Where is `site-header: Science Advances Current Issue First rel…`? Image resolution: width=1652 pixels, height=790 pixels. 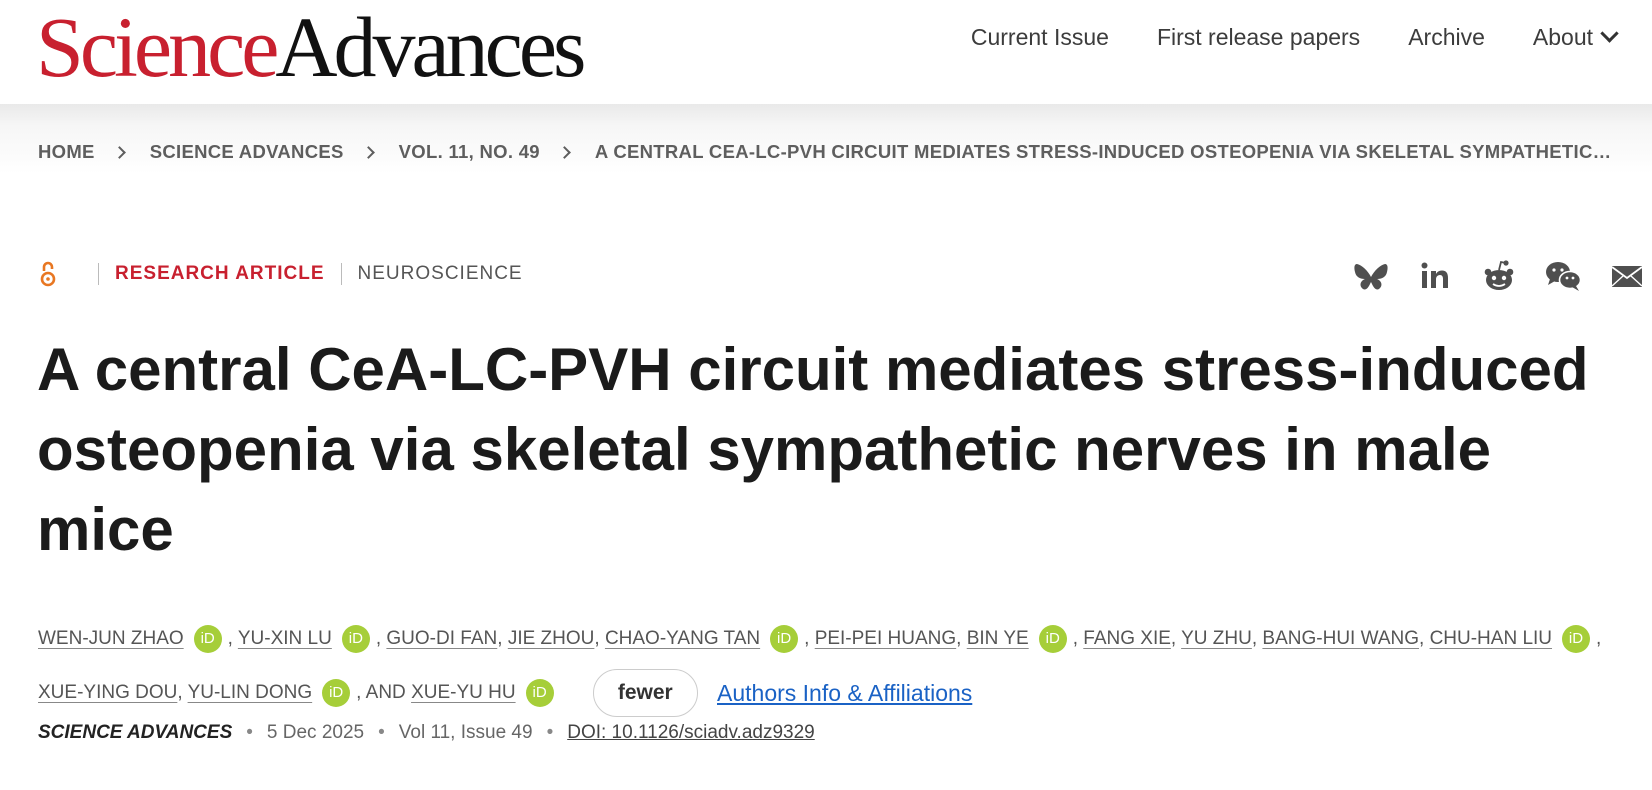 site-header: Science Advances Current Issue First rel… is located at coordinates (826, 52).